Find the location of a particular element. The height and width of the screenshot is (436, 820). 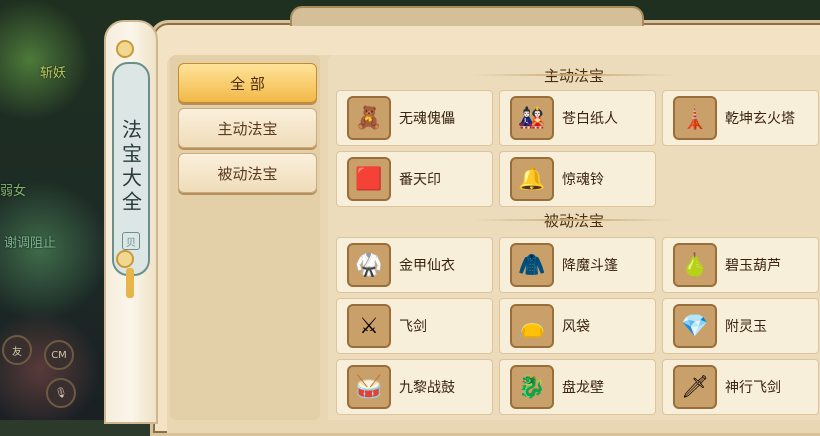

dragon-wall-icon: 🐉 is located at coordinates (532, 387).